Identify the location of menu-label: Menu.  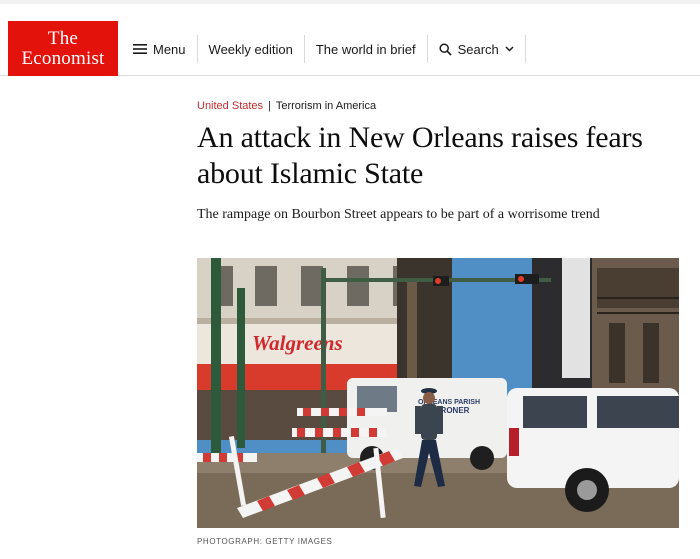
(169, 49).